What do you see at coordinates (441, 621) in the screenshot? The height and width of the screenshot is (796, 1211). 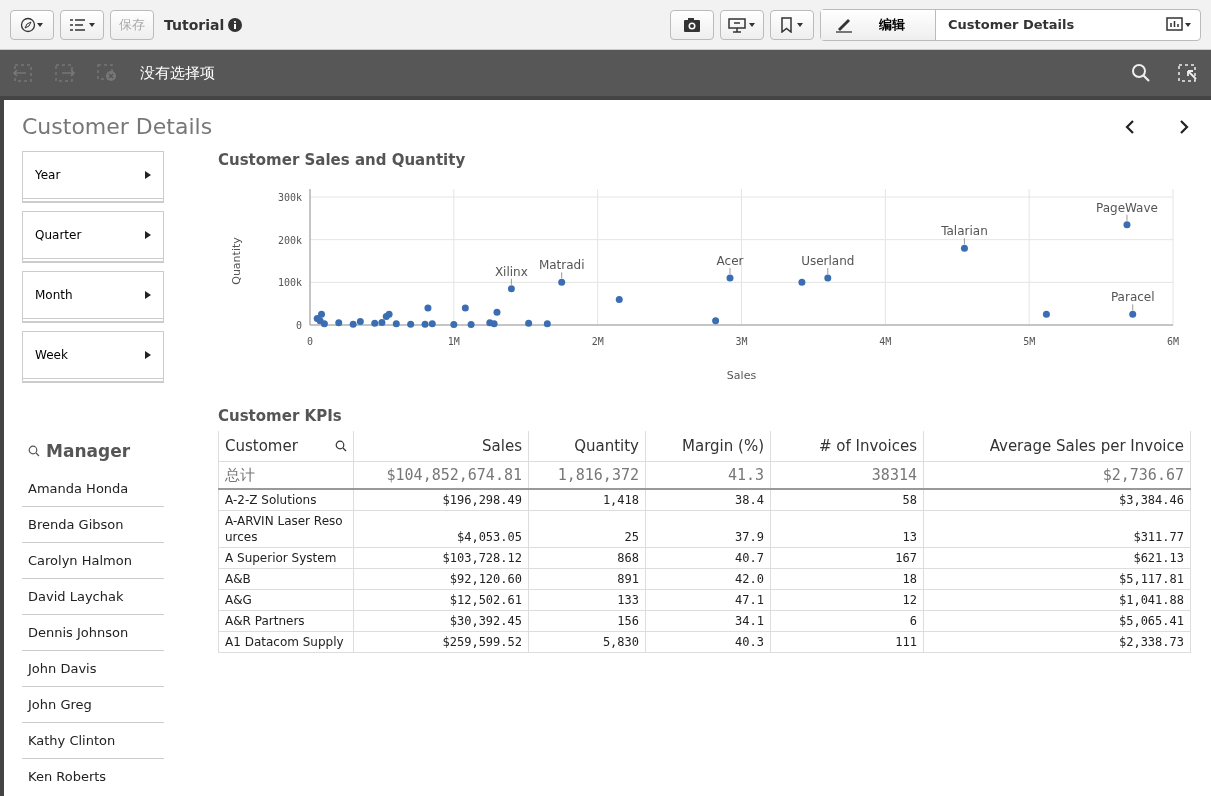 I see `table-cell: $30,392.45` at bounding box center [441, 621].